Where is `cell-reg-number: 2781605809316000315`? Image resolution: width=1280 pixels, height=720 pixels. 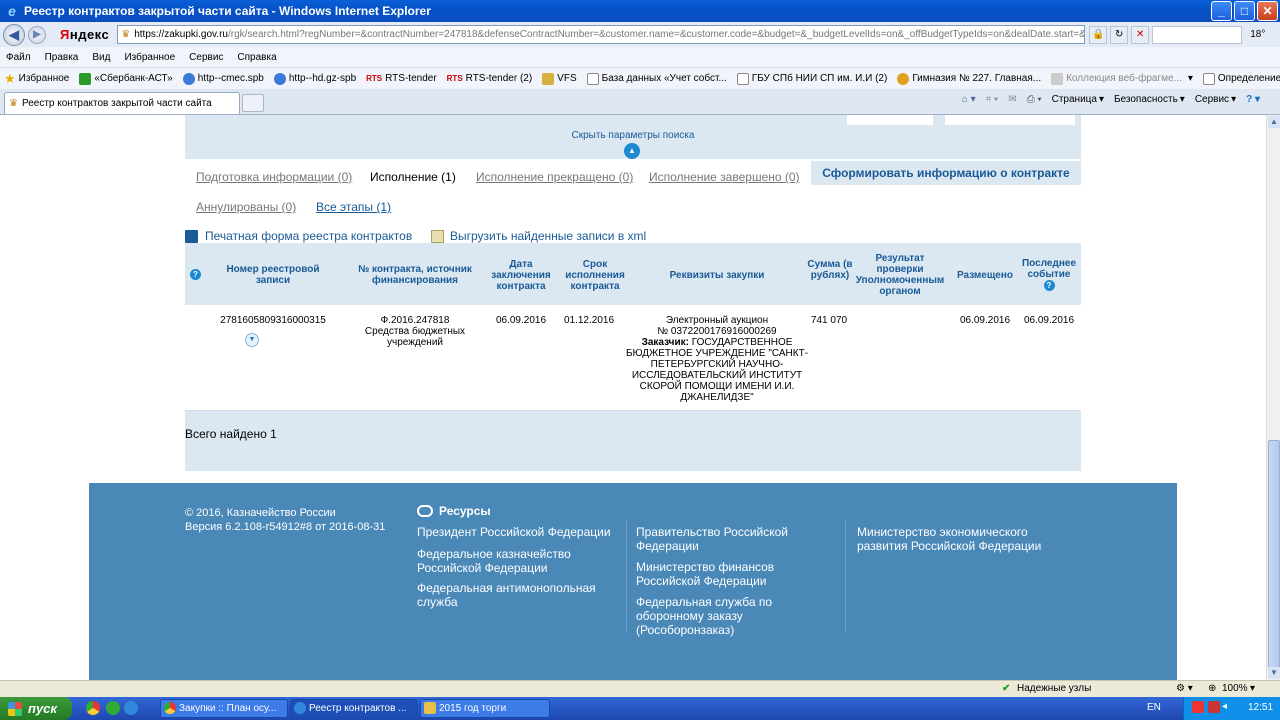
cell-reg-number: 2781605809316000315 is located at coordinates (273, 320).